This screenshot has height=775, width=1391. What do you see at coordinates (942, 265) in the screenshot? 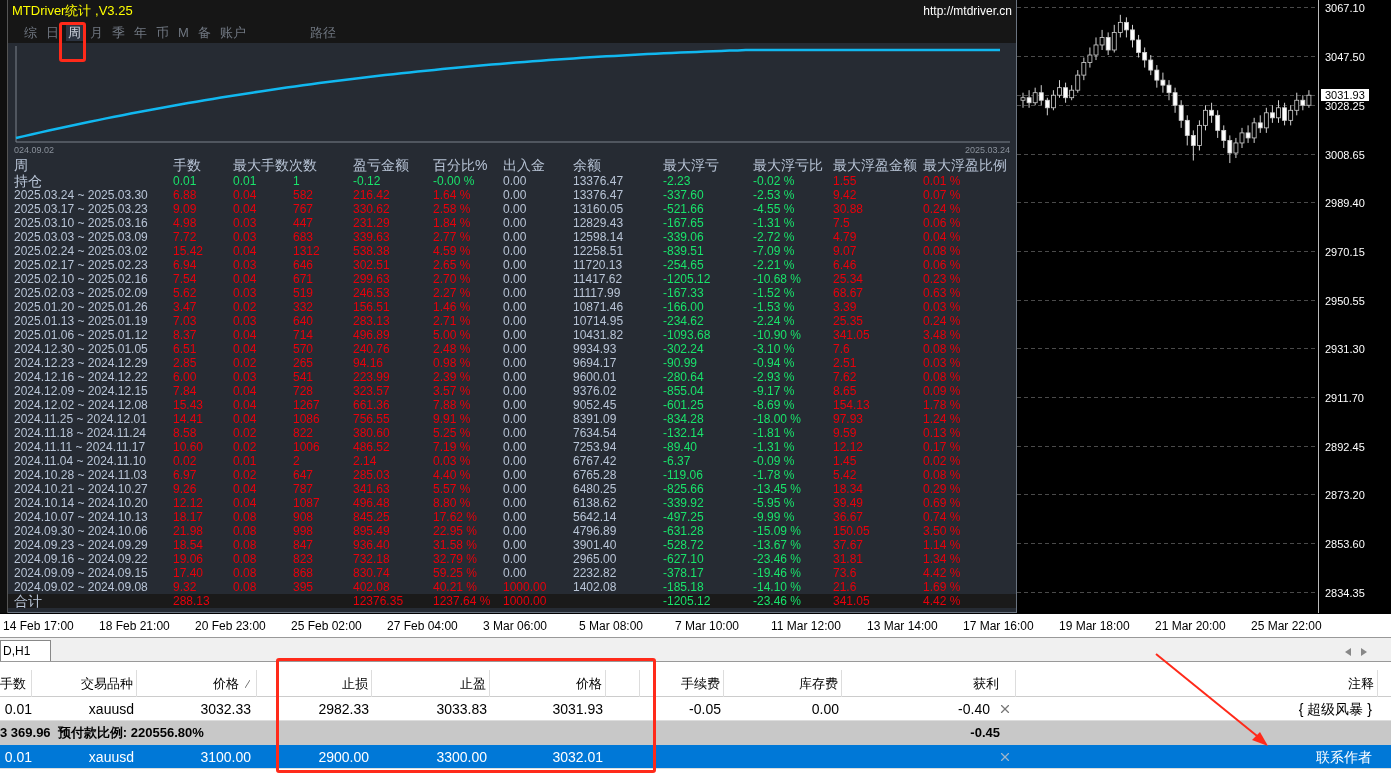
I see `table-cell-text: 0.06 %` at bounding box center [942, 265].